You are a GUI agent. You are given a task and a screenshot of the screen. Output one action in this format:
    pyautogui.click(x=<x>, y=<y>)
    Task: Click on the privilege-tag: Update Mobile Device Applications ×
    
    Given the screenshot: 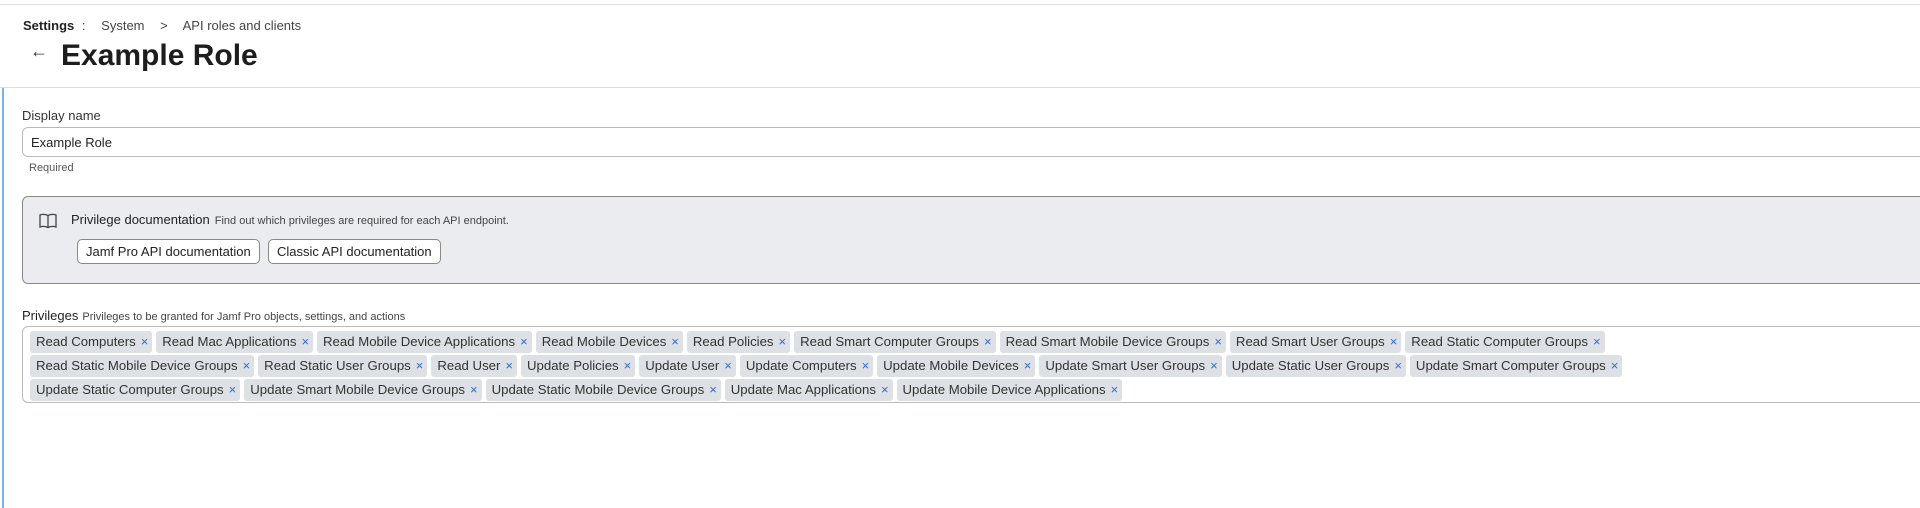 What is the action you would take?
    pyautogui.click(x=1009, y=390)
    